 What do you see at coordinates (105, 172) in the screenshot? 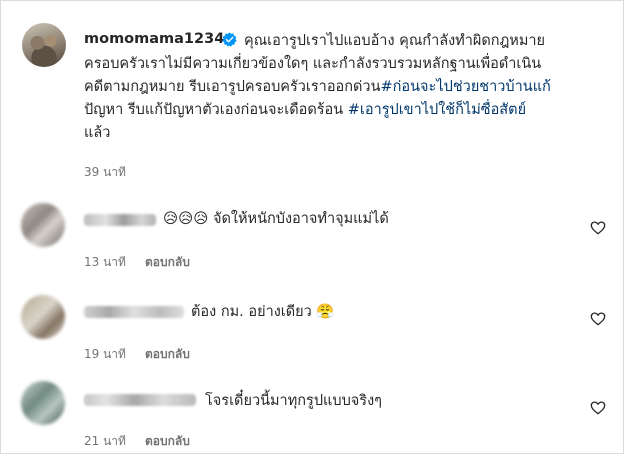
I see `post-timestamp: 39 นาที` at bounding box center [105, 172].